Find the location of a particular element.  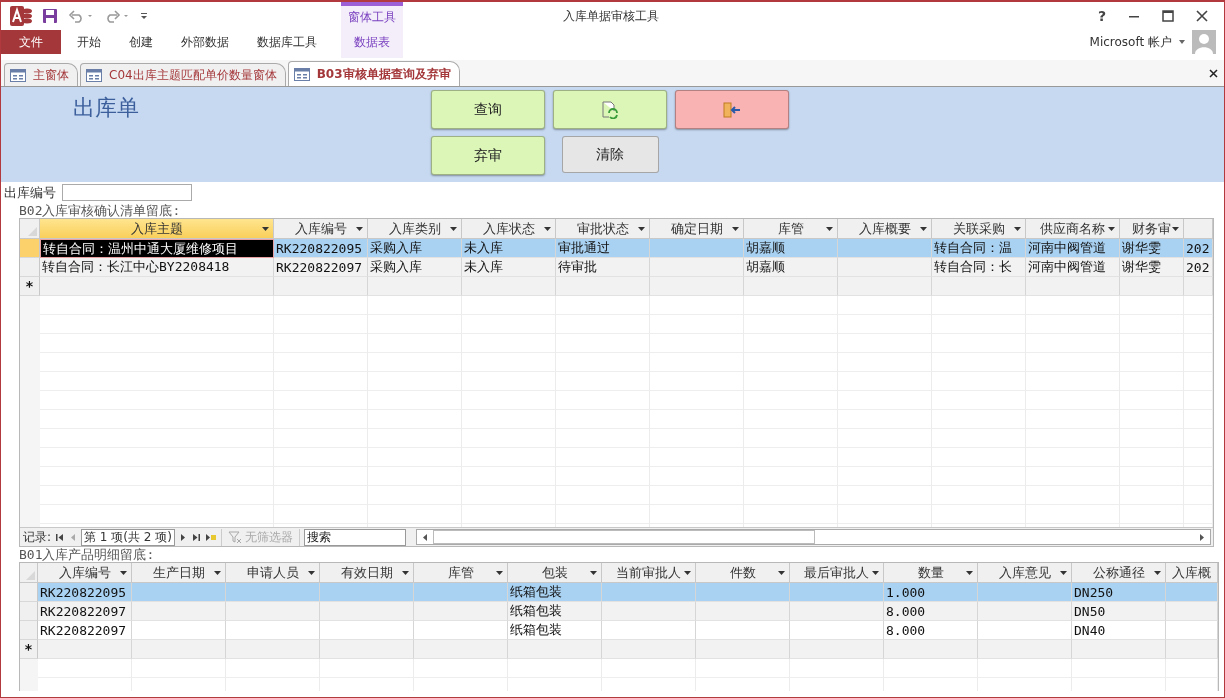

account-menu: Microsoft 帐户 is located at coordinates (1130, 42).